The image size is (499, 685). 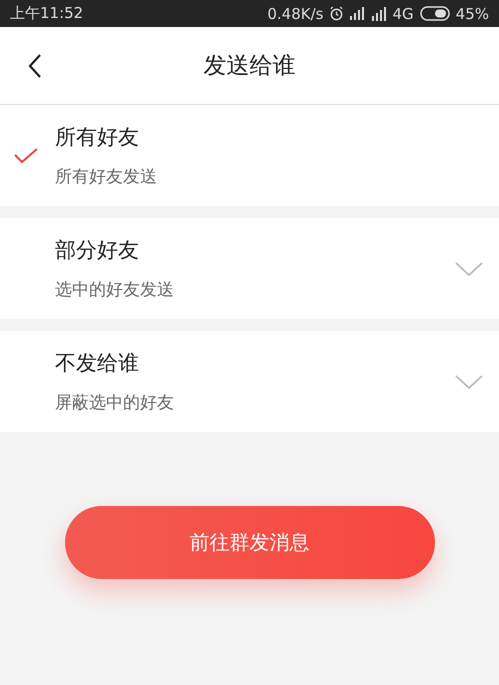 What do you see at coordinates (115, 403) in the screenshot?
I see `option-subtitle: 屏蔽选中的好友` at bounding box center [115, 403].